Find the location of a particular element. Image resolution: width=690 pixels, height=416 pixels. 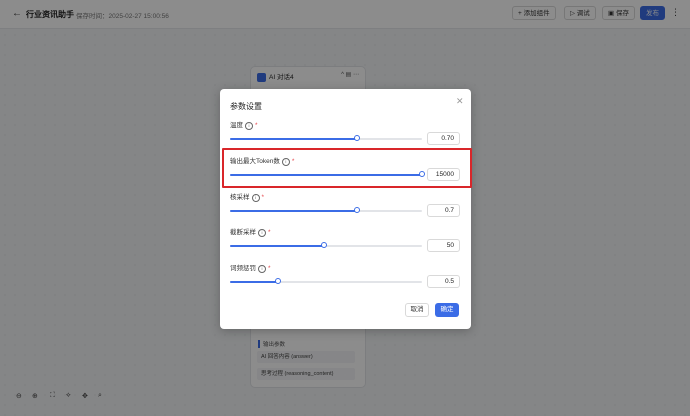

param-label-top-k: 截断采样 i * is located at coordinates (250, 231).